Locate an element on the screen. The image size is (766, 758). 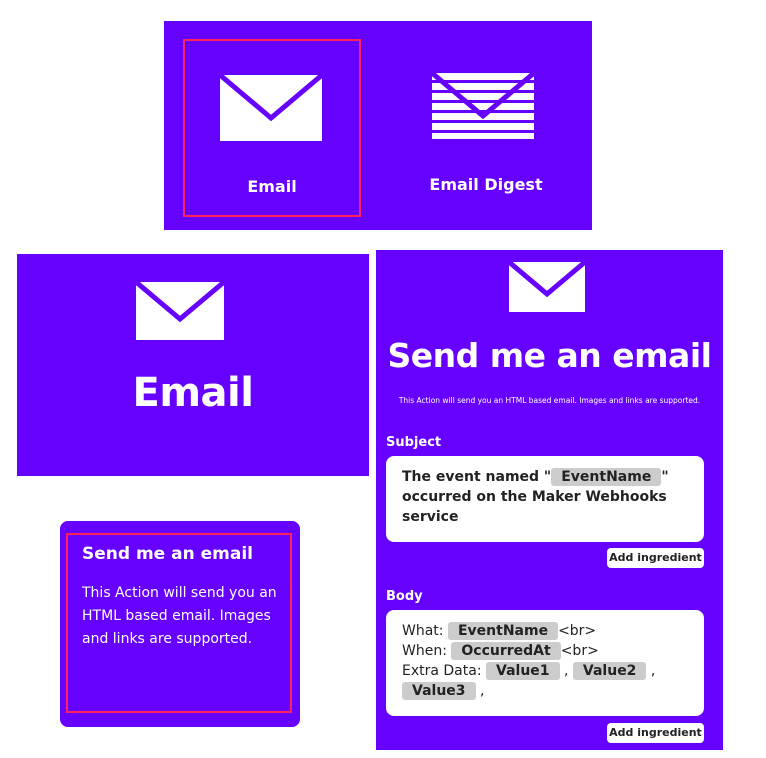
body-text: What: is located at coordinates (423, 631).